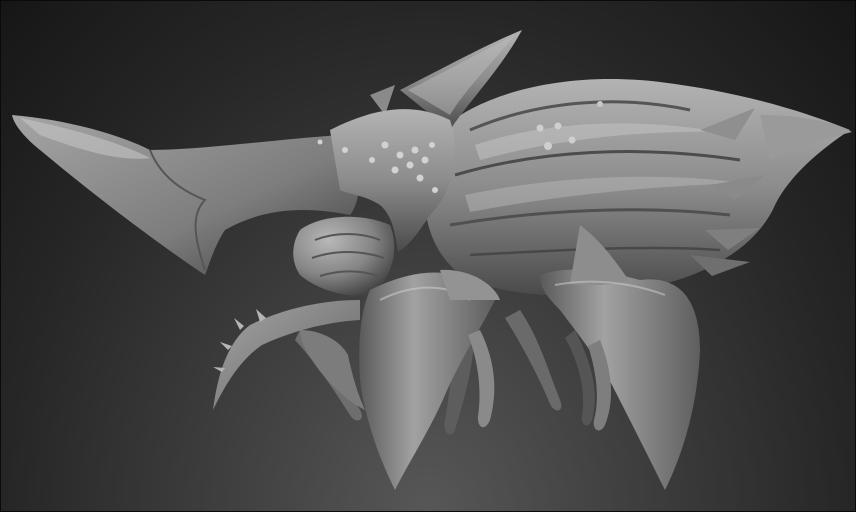 The image size is (856, 512). I want to click on mouth-underside, so click(344, 256).